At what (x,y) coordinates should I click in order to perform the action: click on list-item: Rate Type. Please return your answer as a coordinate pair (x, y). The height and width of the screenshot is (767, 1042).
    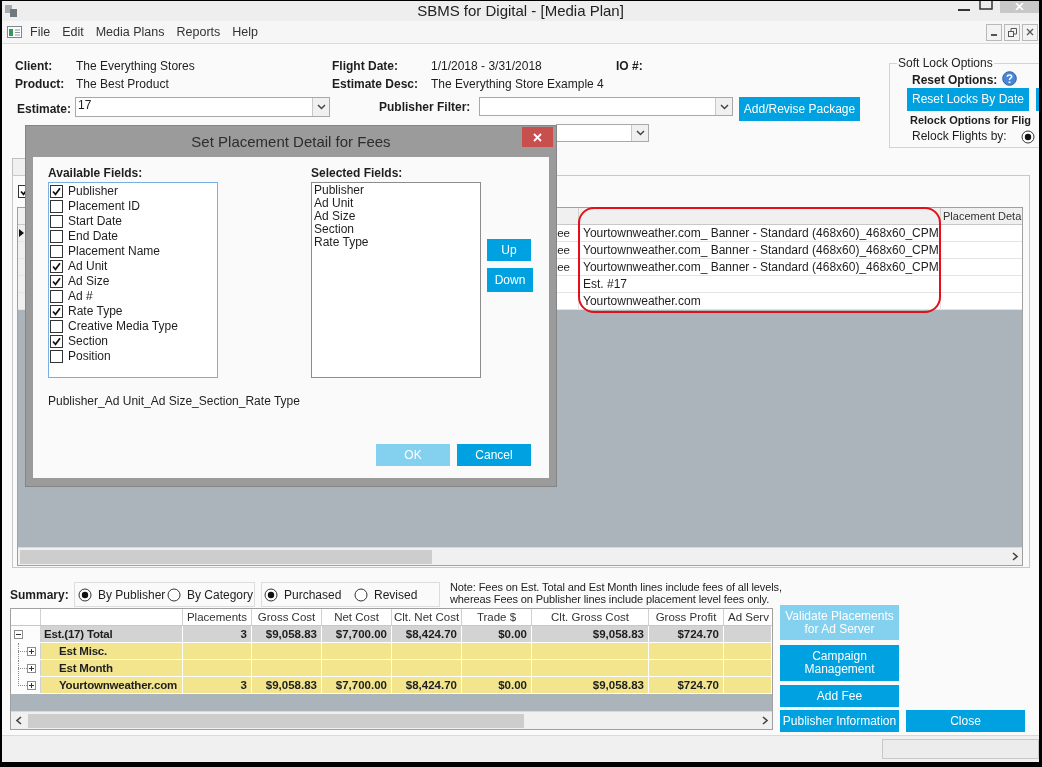
    Looking at the image, I should click on (341, 242).